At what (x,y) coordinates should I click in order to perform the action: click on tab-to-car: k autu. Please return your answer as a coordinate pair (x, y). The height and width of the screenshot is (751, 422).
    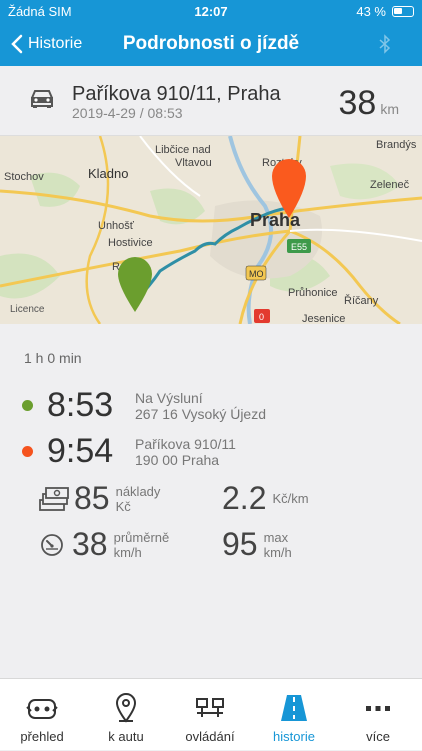
    Looking at the image, I should click on (126, 715).